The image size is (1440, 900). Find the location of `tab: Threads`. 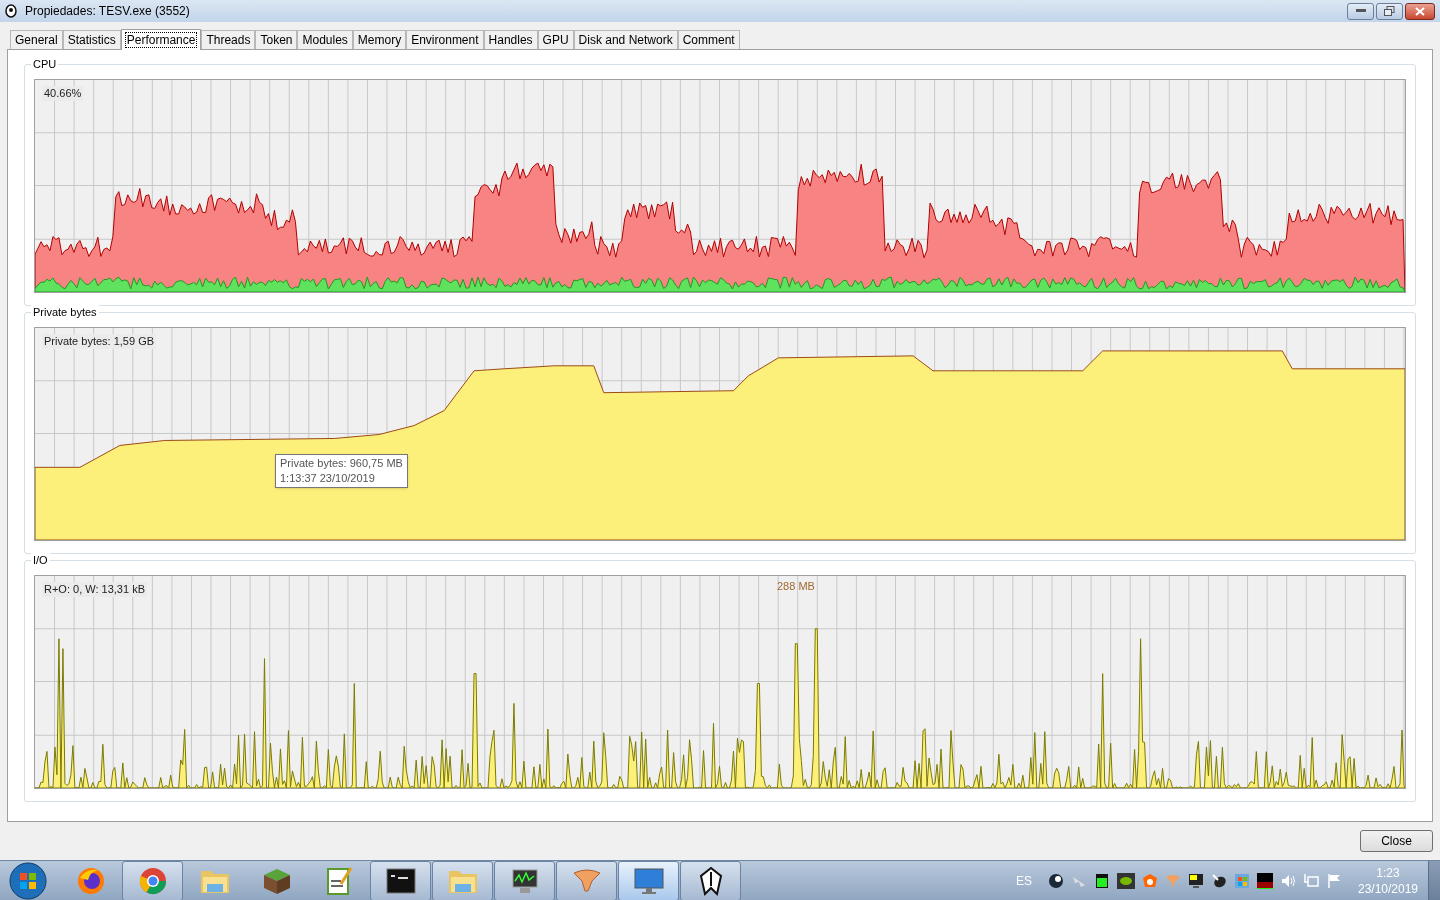

tab: Threads is located at coordinates (228, 39).